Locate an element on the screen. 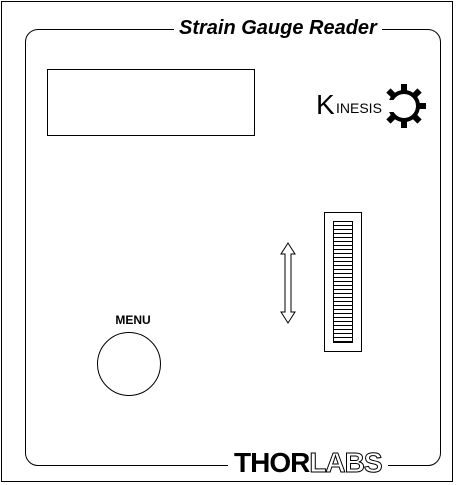  velocity-wheel-housing is located at coordinates (343, 282).